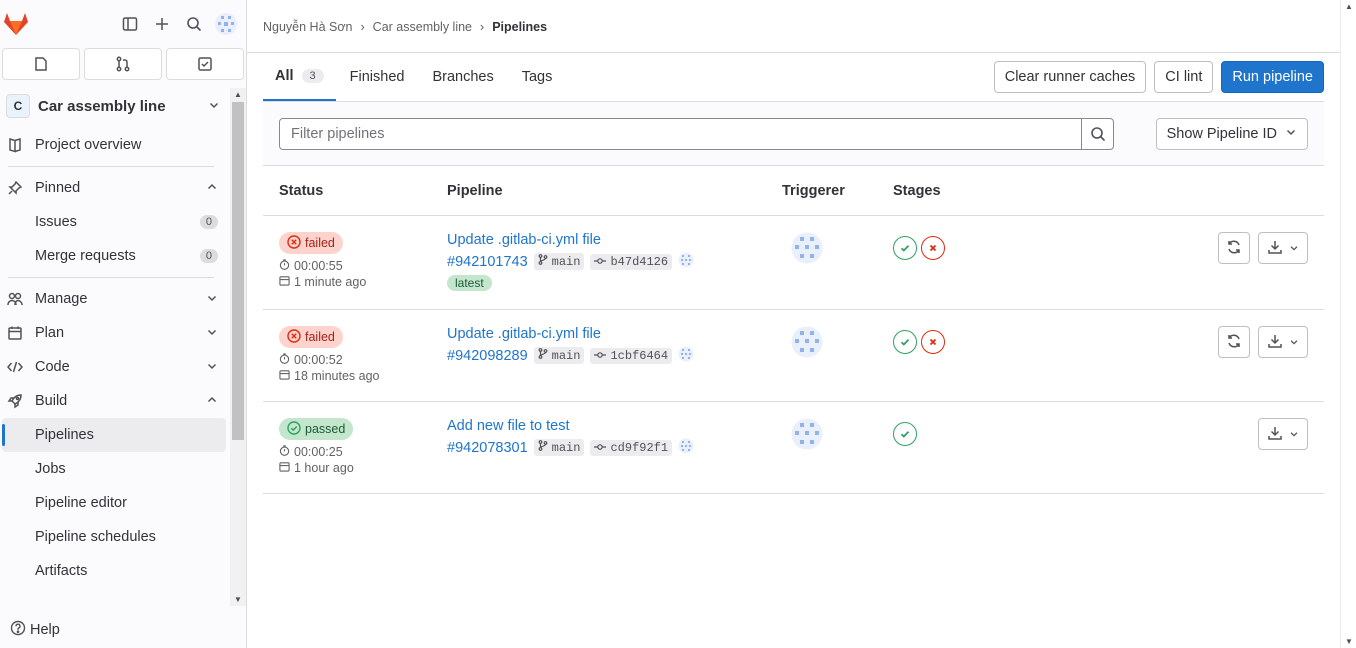  What do you see at coordinates (115, 333) in the screenshot?
I see `sidebar-item-plan: Plan` at bounding box center [115, 333].